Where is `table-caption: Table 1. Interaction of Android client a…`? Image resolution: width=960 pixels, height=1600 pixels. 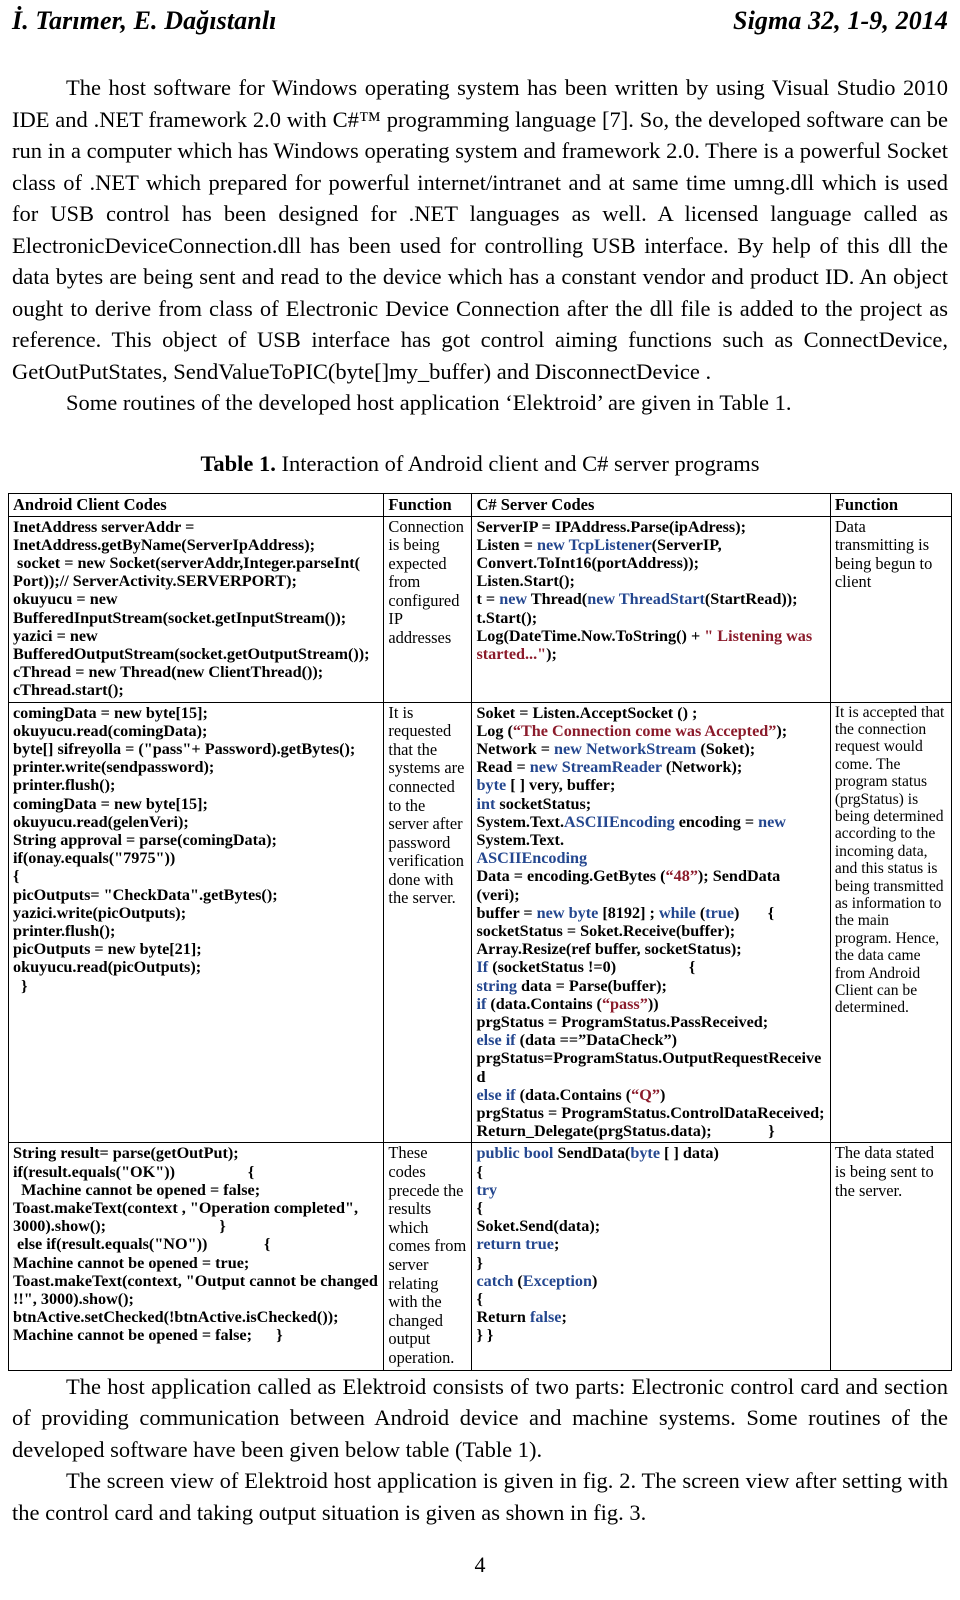
table-caption: Table 1. Interaction of Android client a… is located at coordinates (480, 464).